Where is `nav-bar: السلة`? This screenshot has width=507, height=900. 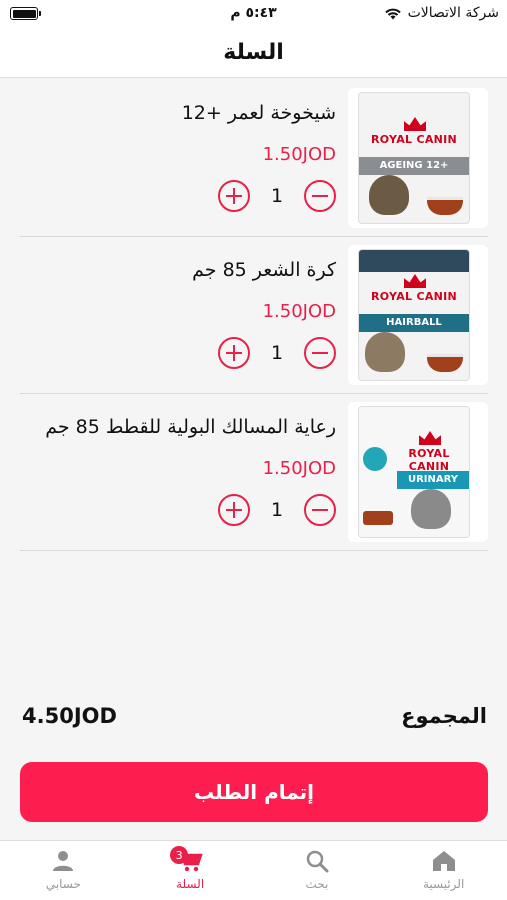
nav-bar: السلة is located at coordinates (253, 53).